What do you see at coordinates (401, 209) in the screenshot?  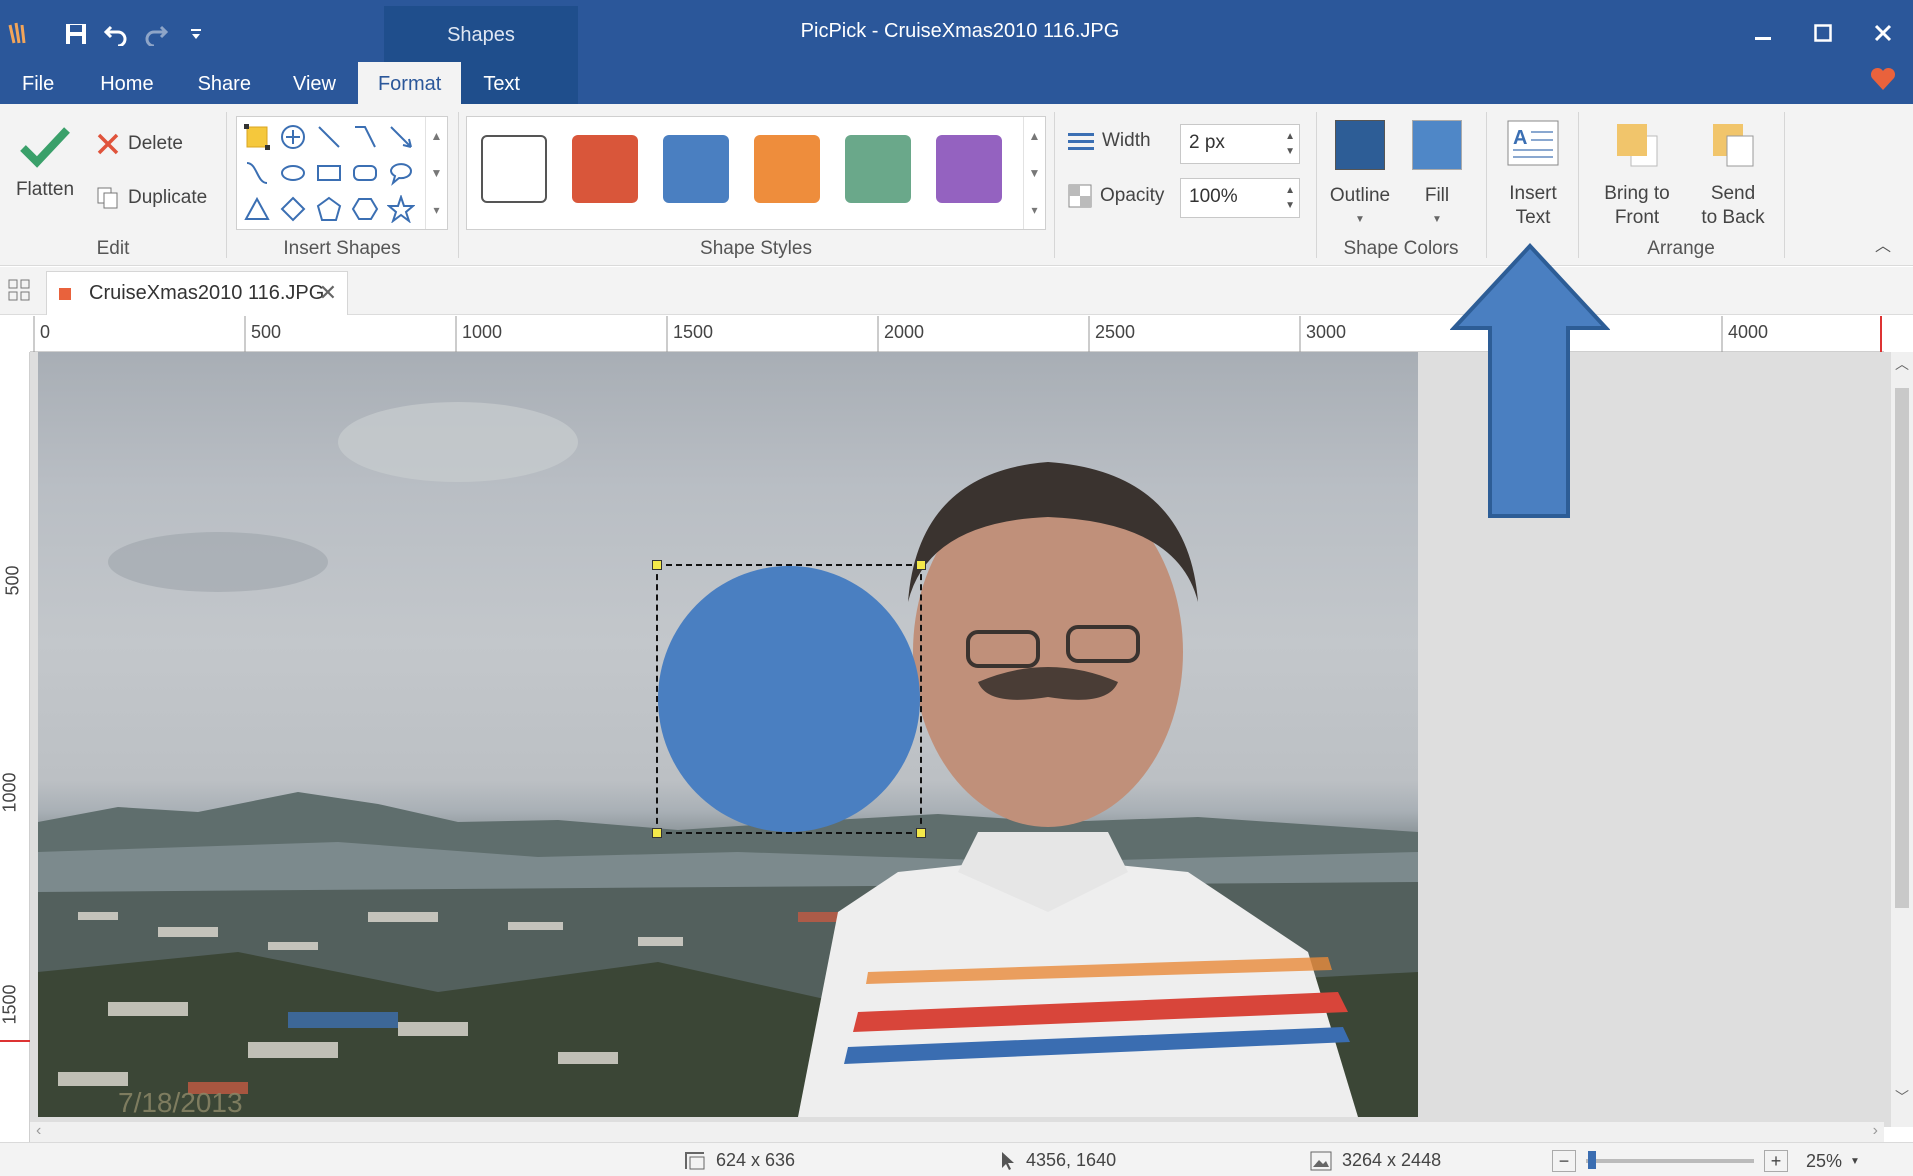 I see `star-shape-icon` at bounding box center [401, 209].